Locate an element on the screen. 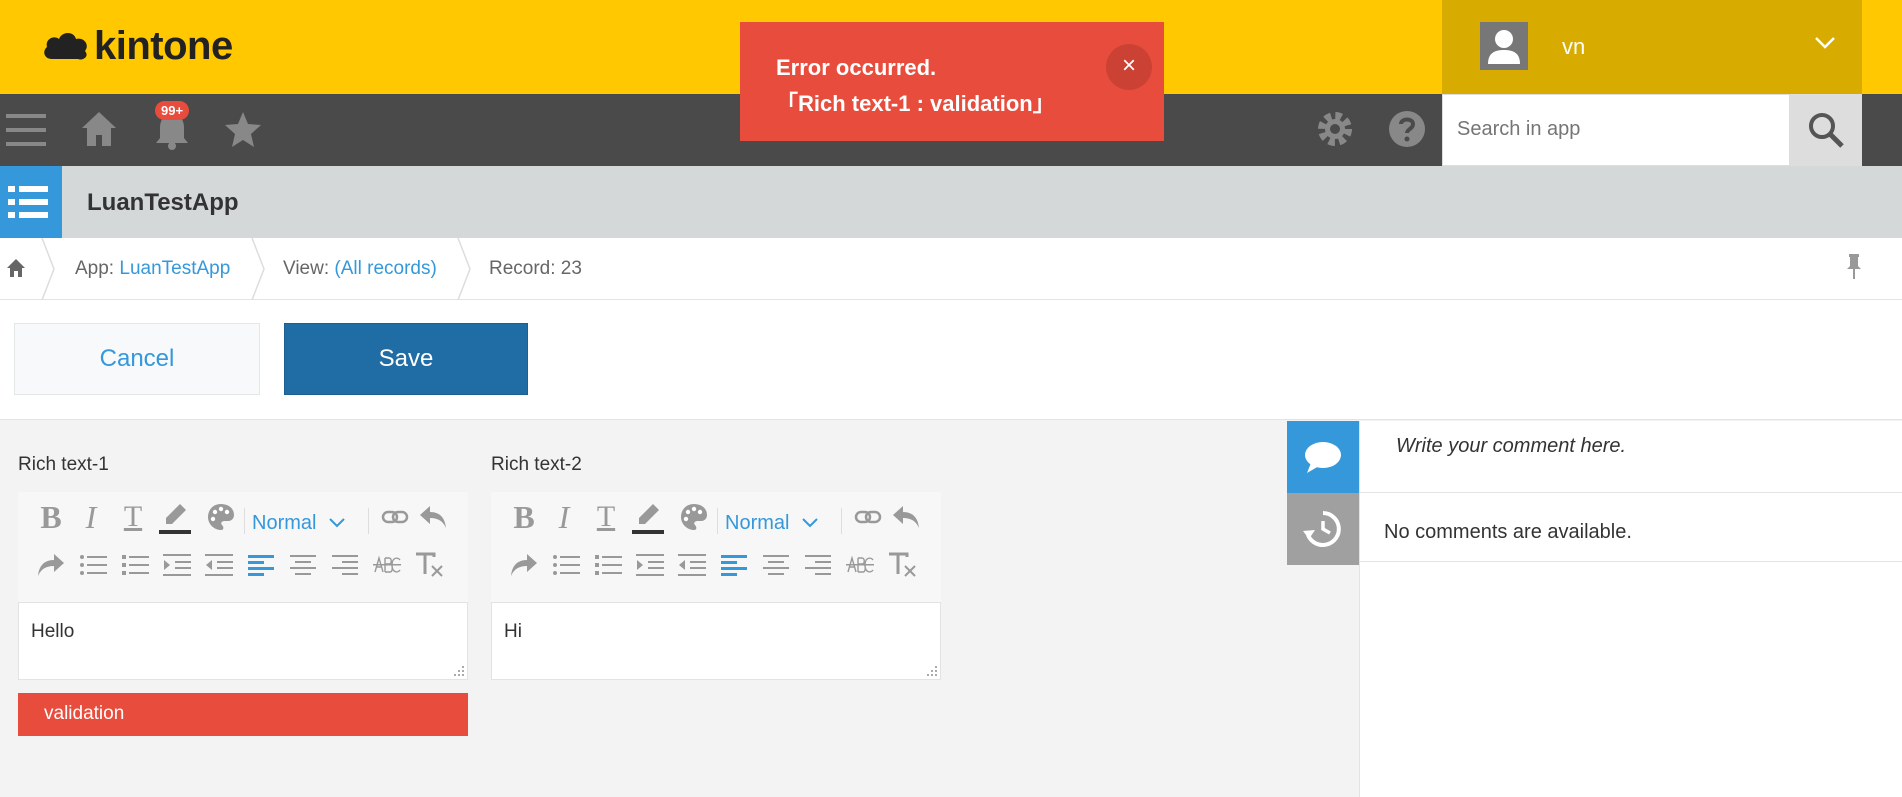 The height and width of the screenshot is (797, 1902). cancel-button: Cancel is located at coordinates (137, 359).